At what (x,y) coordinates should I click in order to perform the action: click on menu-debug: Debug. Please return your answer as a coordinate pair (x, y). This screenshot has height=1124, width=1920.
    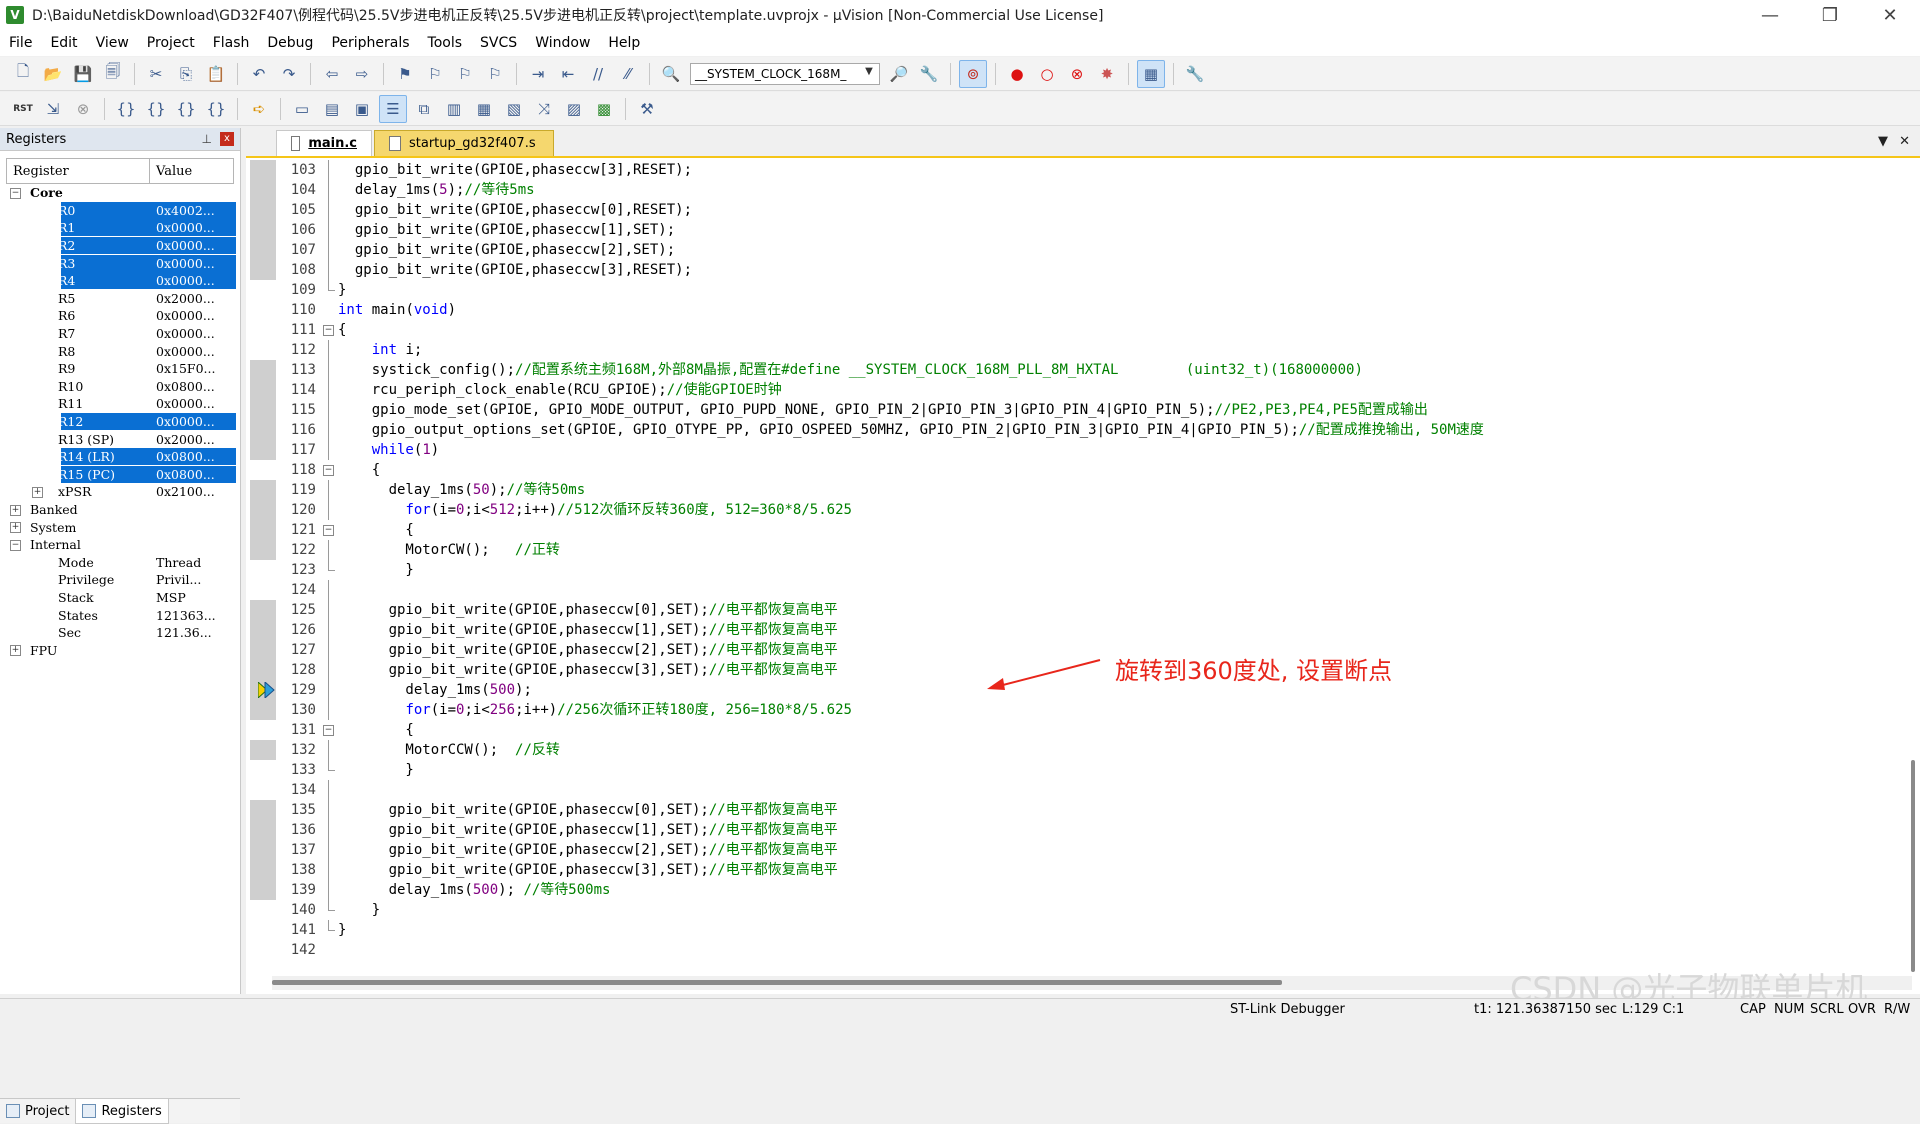
    Looking at the image, I should click on (290, 43).